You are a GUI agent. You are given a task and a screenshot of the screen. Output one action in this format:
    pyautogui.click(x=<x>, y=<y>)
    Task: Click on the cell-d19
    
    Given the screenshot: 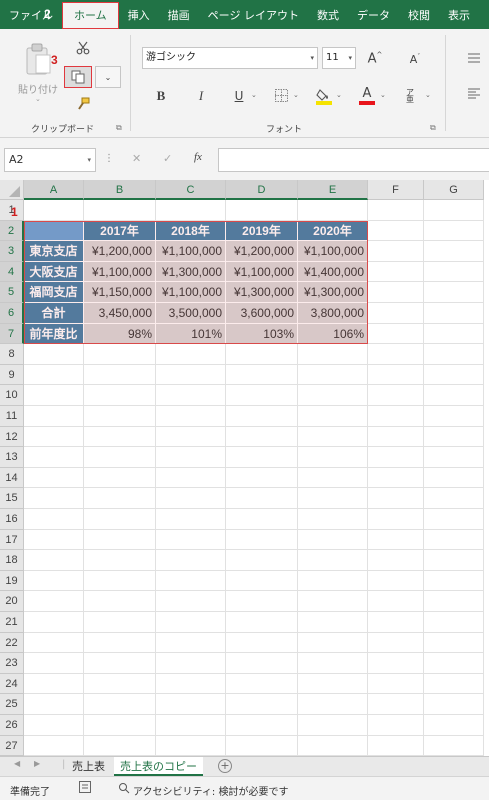 What is the action you would take?
    pyautogui.click(x=262, y=581)
    